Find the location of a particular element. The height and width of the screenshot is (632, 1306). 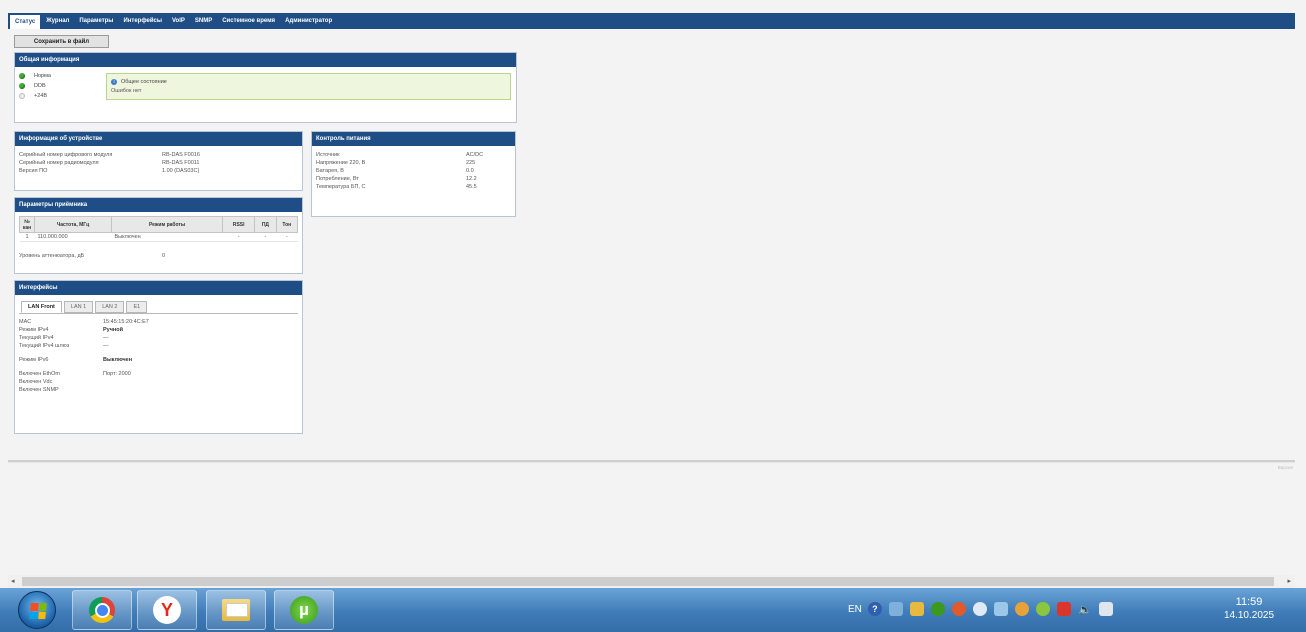

info-icon: i is located at coordinates (114, 81).